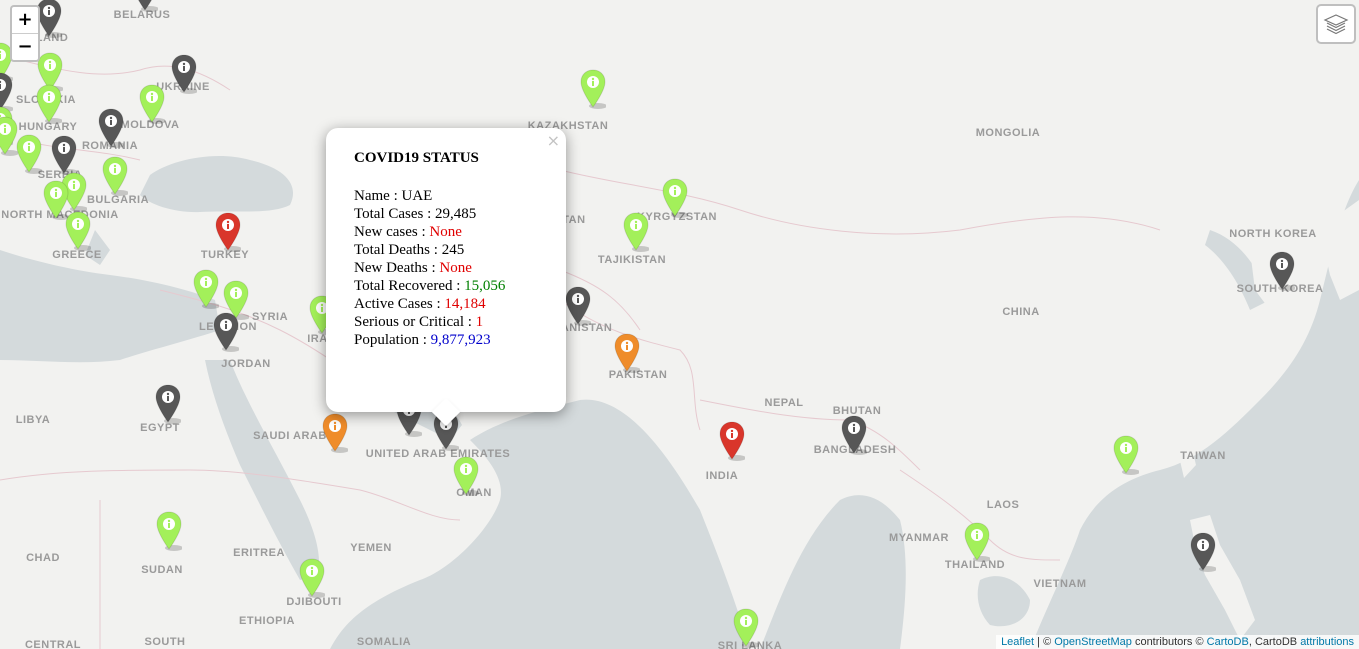 The height and width of the screenshot is (649, 1359). I want to click on popup-row-label: New Deaths :, so click(397, 268).